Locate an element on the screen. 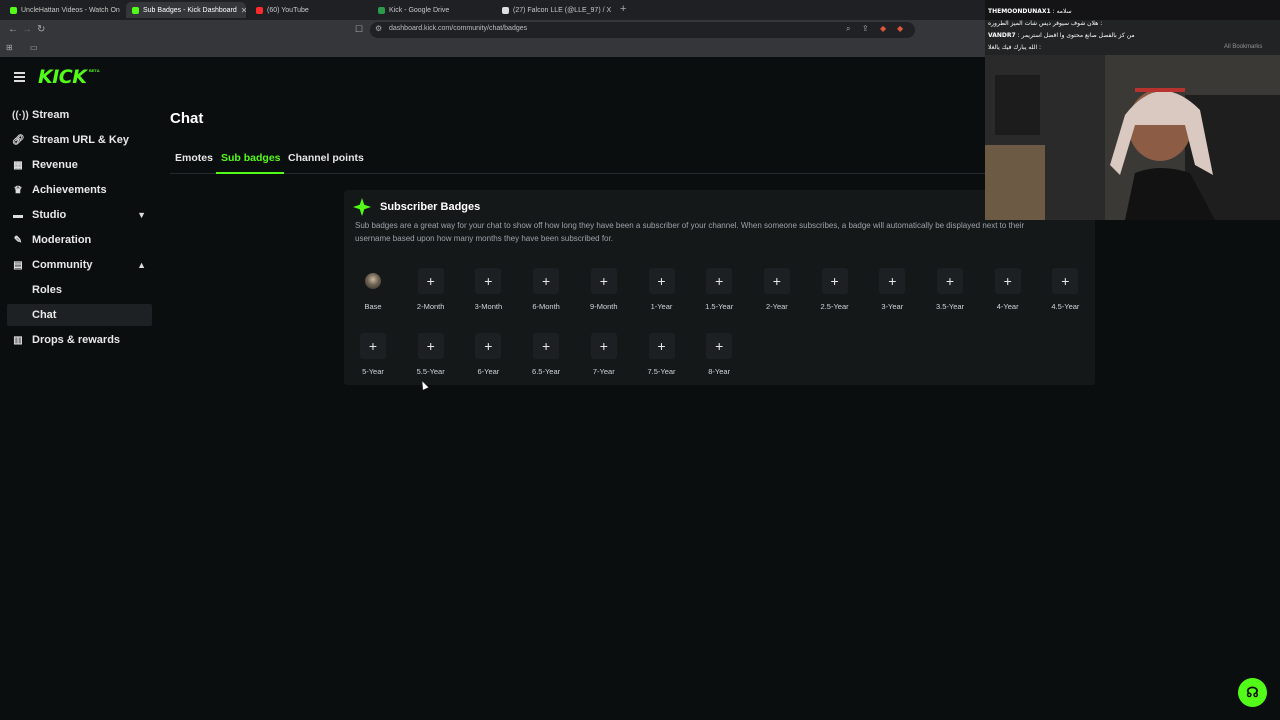 This screenshot has width=1280, height=720. chevron-up-icon: ▲ is located at coordinates (141, 265).